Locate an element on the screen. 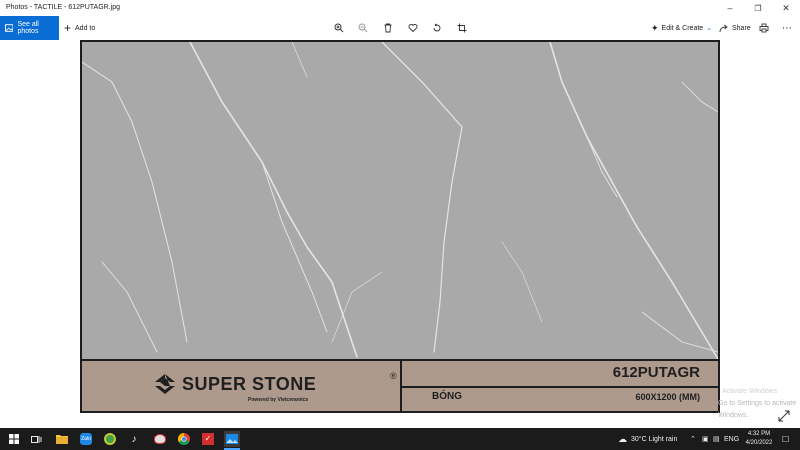  taskbar-photos is located at coordinates (232, 439).